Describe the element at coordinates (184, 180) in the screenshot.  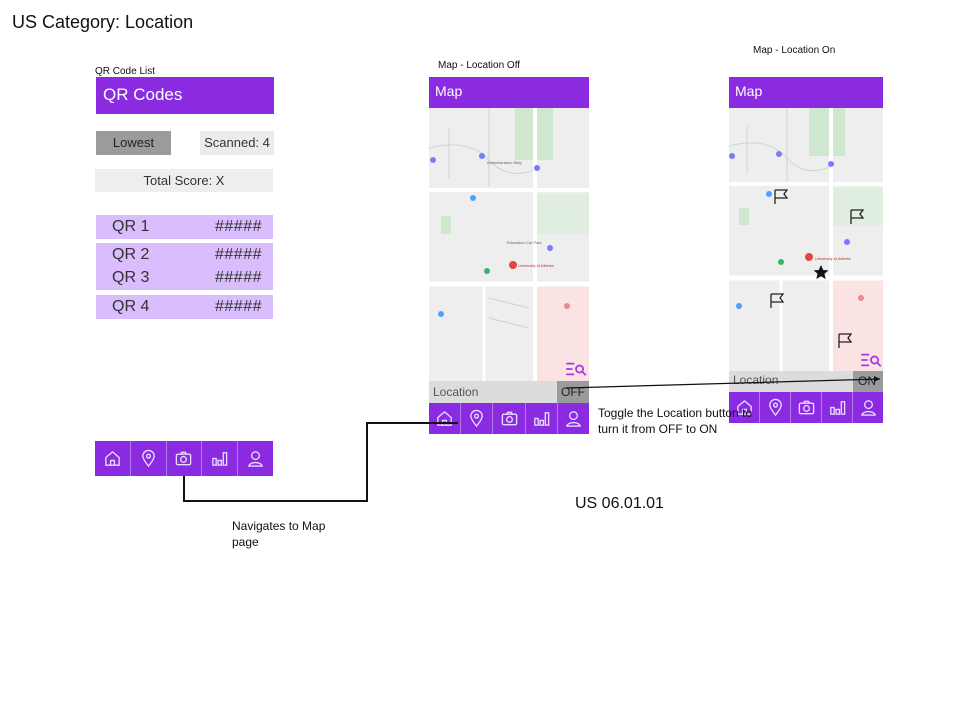
I see `total-score: Total Score: X` at that location.